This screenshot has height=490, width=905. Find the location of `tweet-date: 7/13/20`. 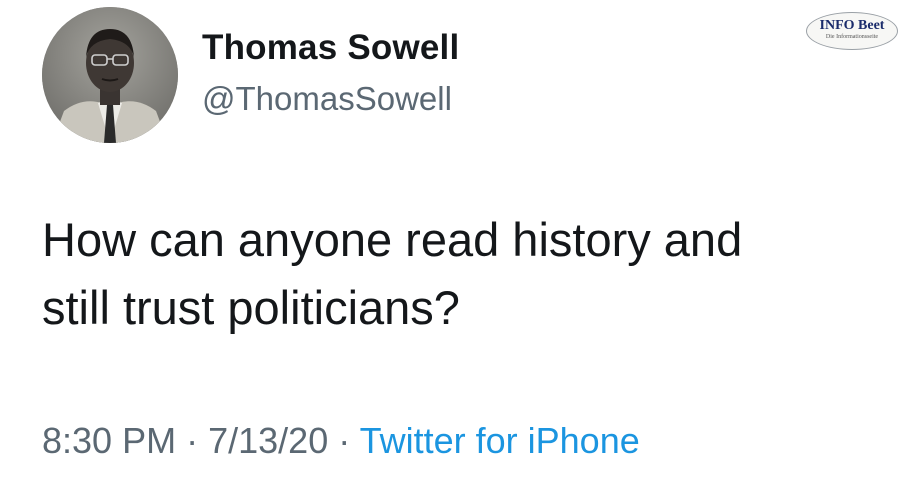

tweet-date: 7/13/20 is located at coordinates (268, 440).